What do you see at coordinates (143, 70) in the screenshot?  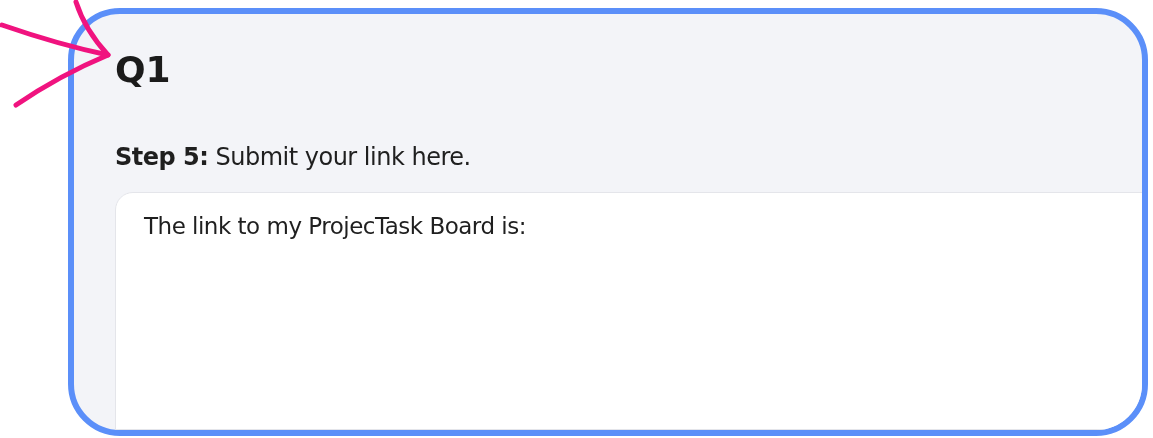 I see `question-title: Q1` at bounding box center [143, 70].